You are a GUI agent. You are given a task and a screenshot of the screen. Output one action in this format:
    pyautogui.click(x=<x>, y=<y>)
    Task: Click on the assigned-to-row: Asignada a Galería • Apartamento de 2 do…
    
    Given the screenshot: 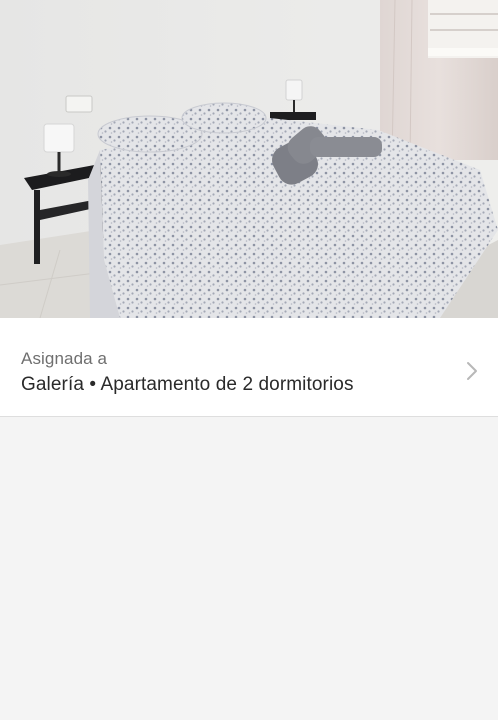 What is the action you would take?
    pyautogui.click(x=249, y=367)
    